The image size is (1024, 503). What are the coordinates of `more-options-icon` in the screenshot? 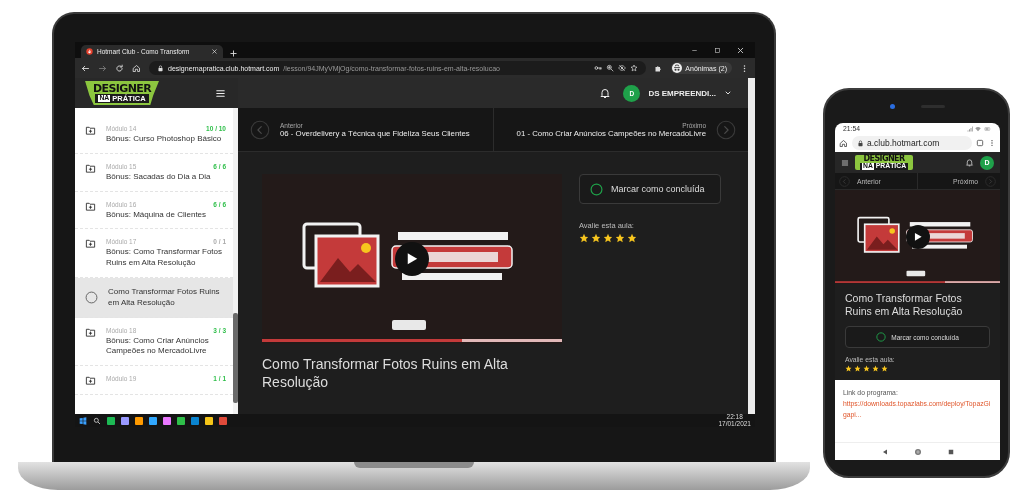 It's located at (992, 143).